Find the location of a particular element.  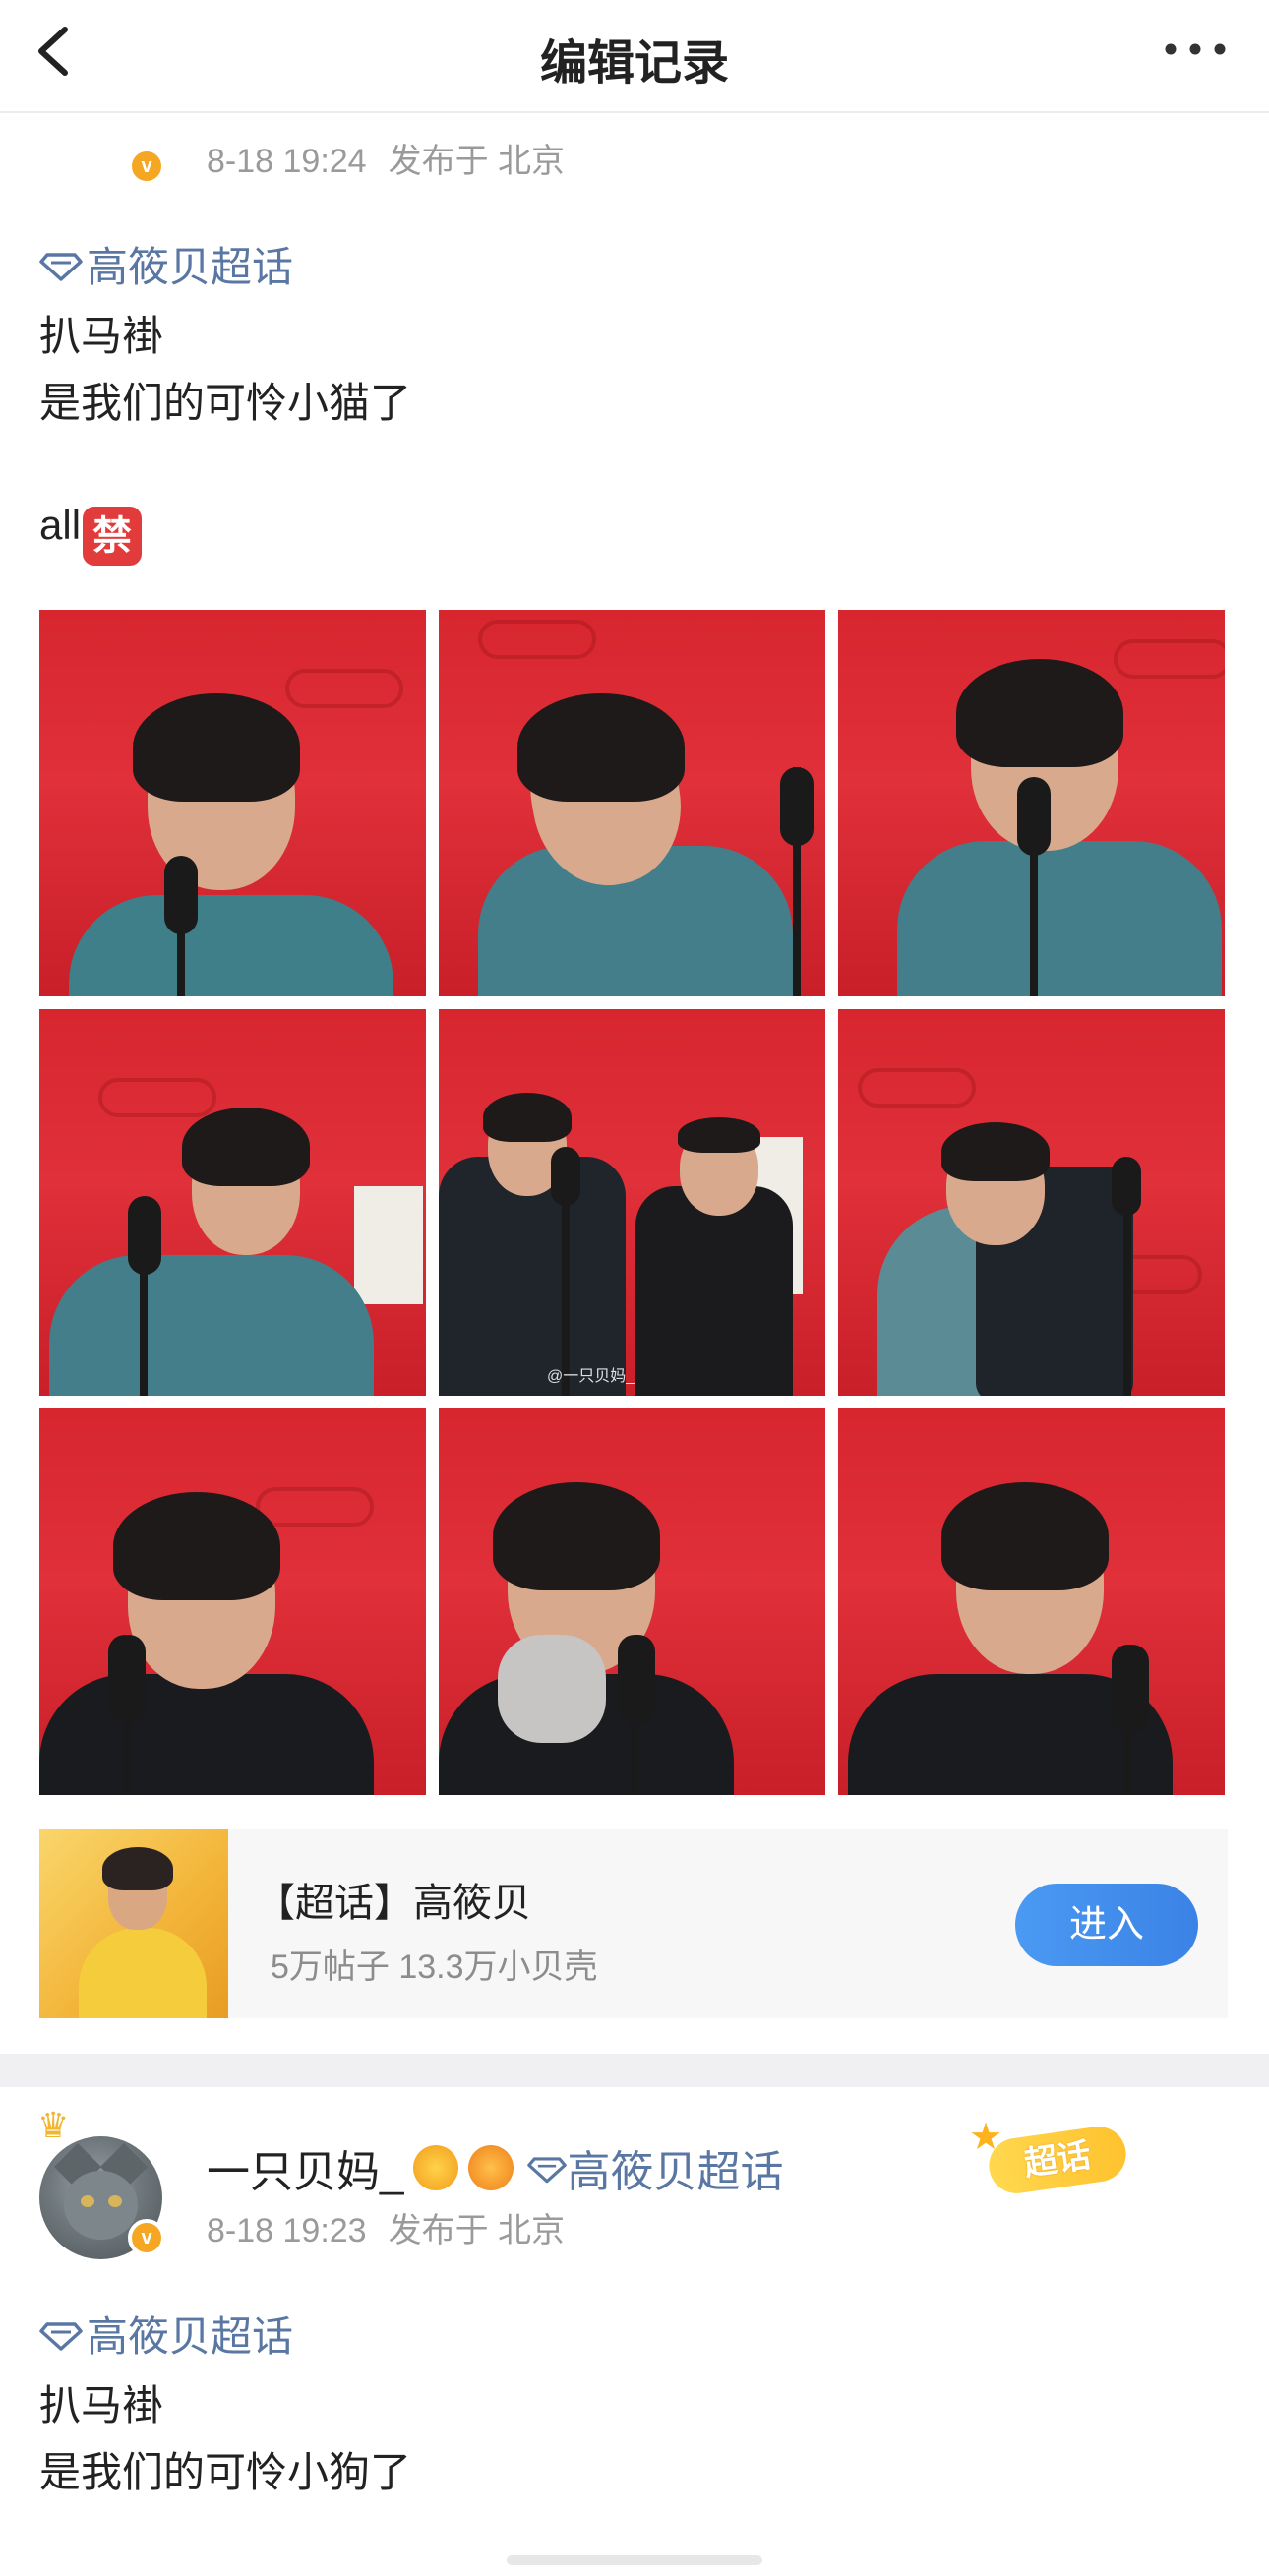

more-dots-icon is located at coordinates (1195, 49).